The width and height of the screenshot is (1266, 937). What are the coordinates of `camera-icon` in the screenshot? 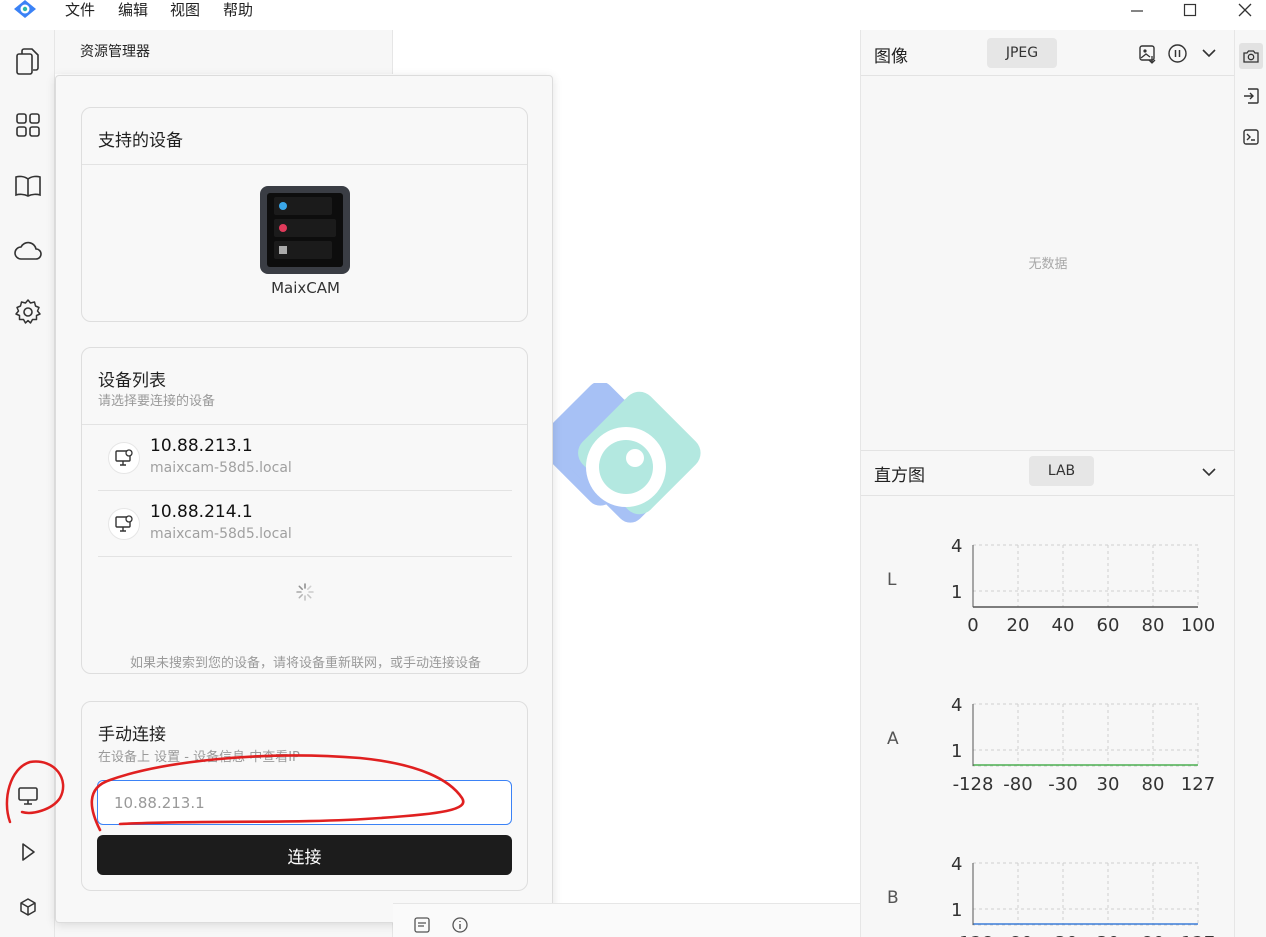 It's located at (1251, 56).